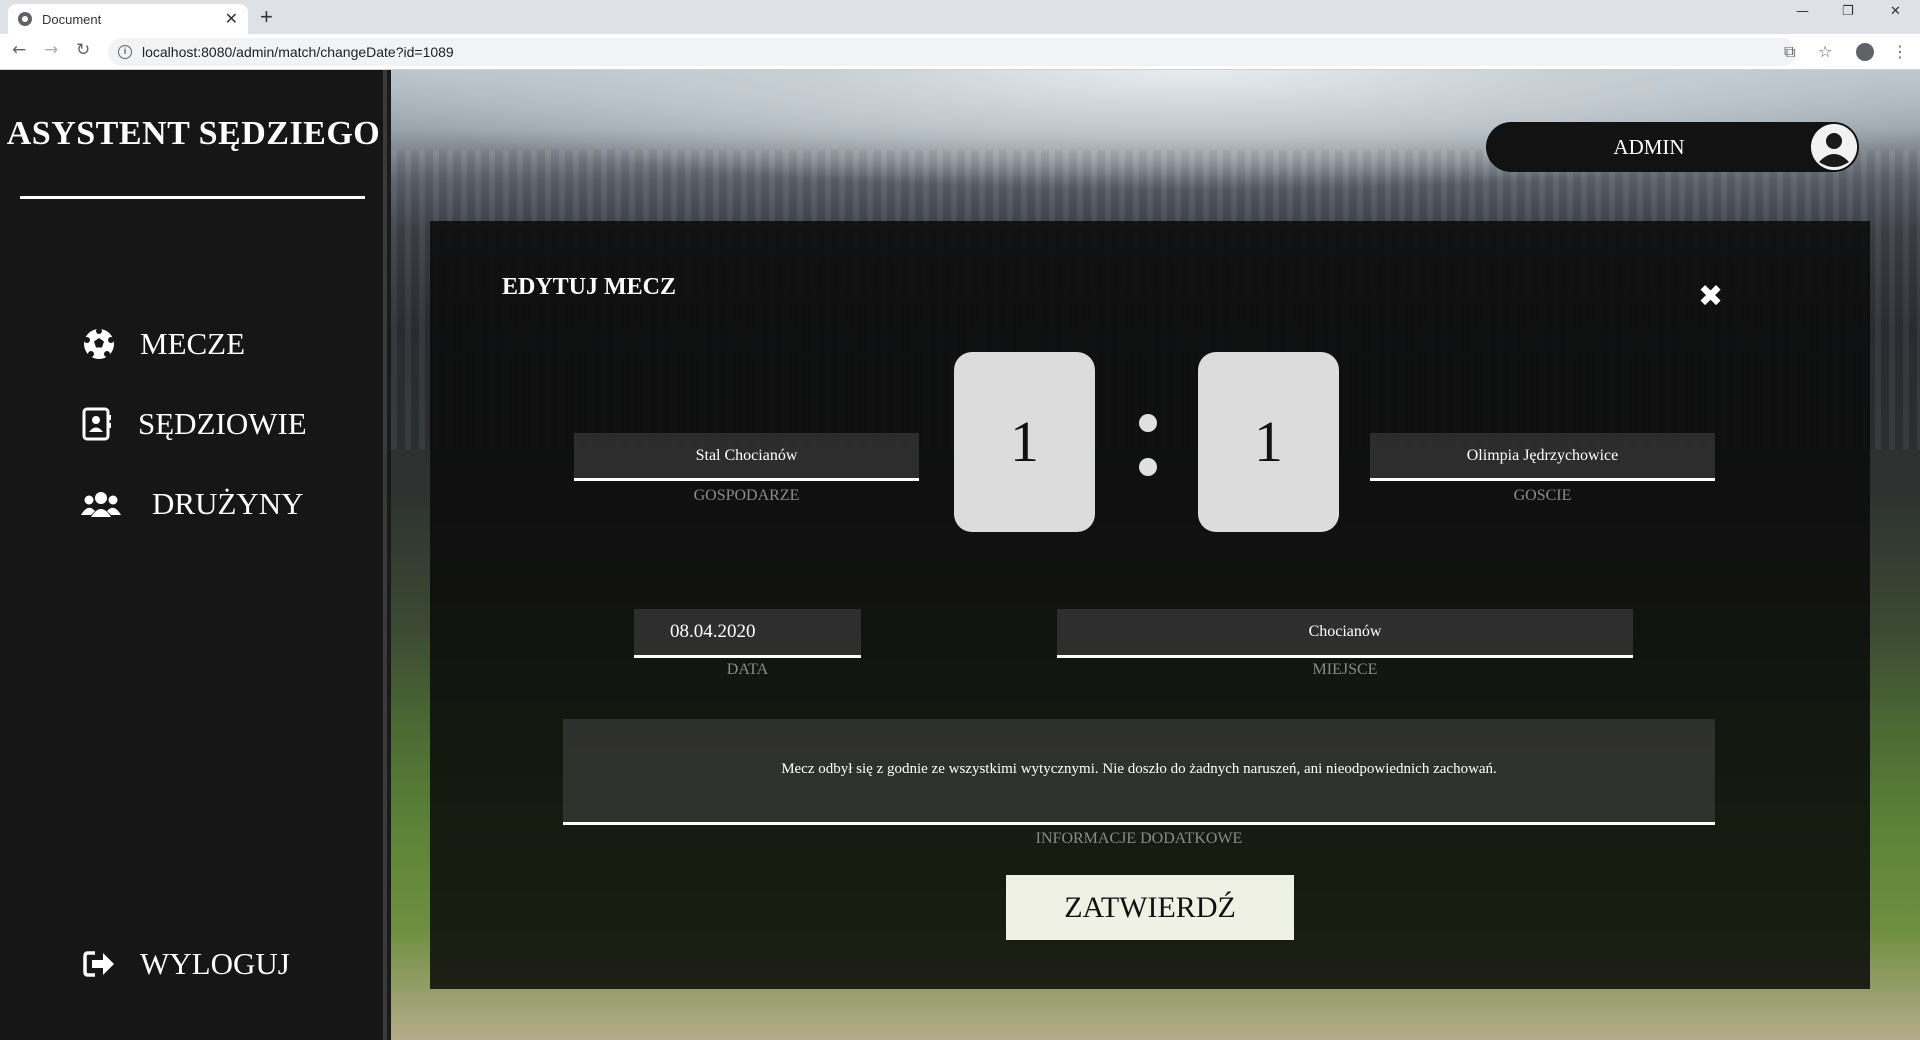  What do you see at coordinates (192, 197) in the screenshot?
I see `brand-divider` at bounding box center [192, 197].